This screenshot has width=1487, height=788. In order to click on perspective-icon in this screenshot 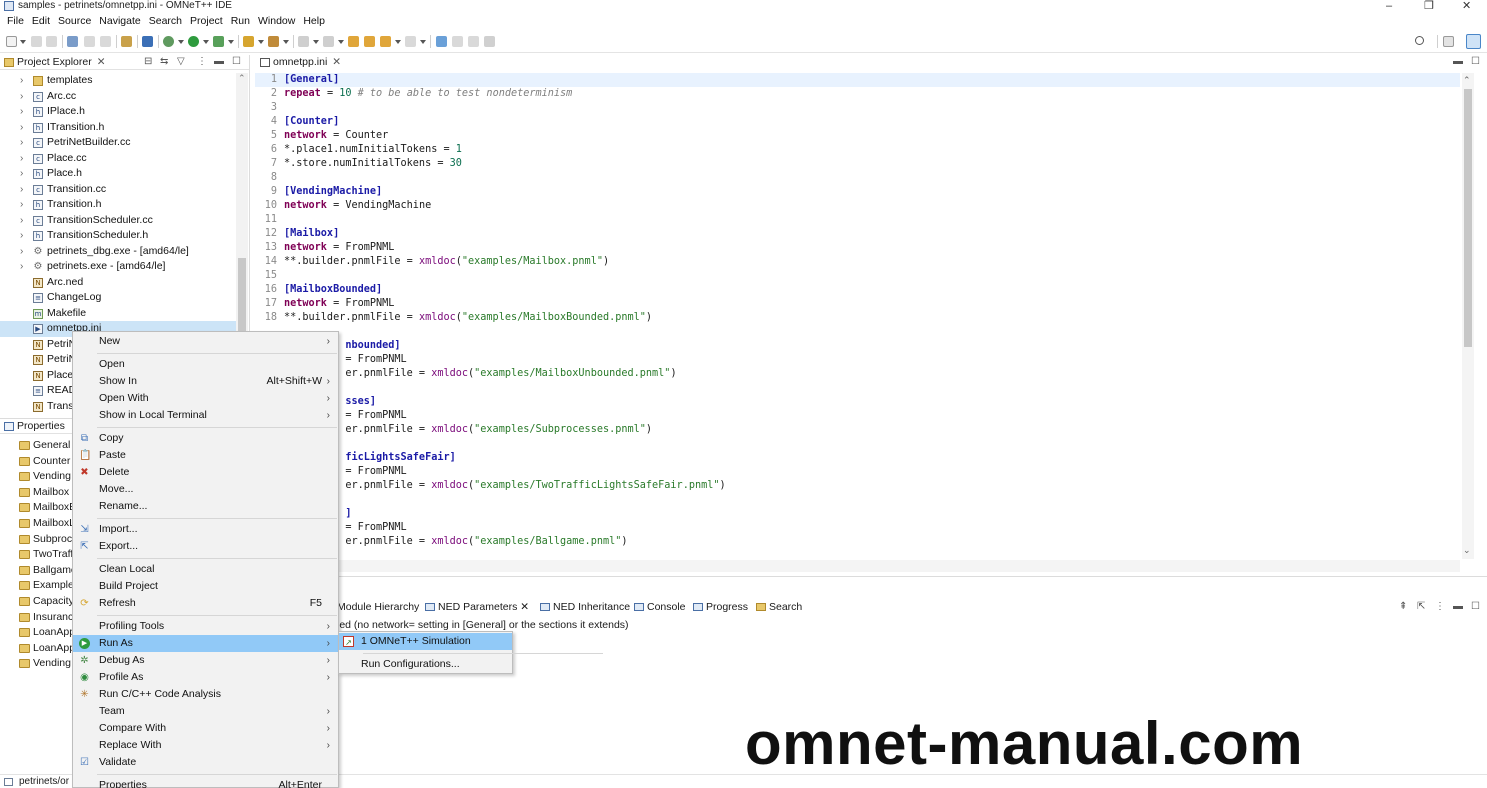, I will do `click(1473, 41)`.